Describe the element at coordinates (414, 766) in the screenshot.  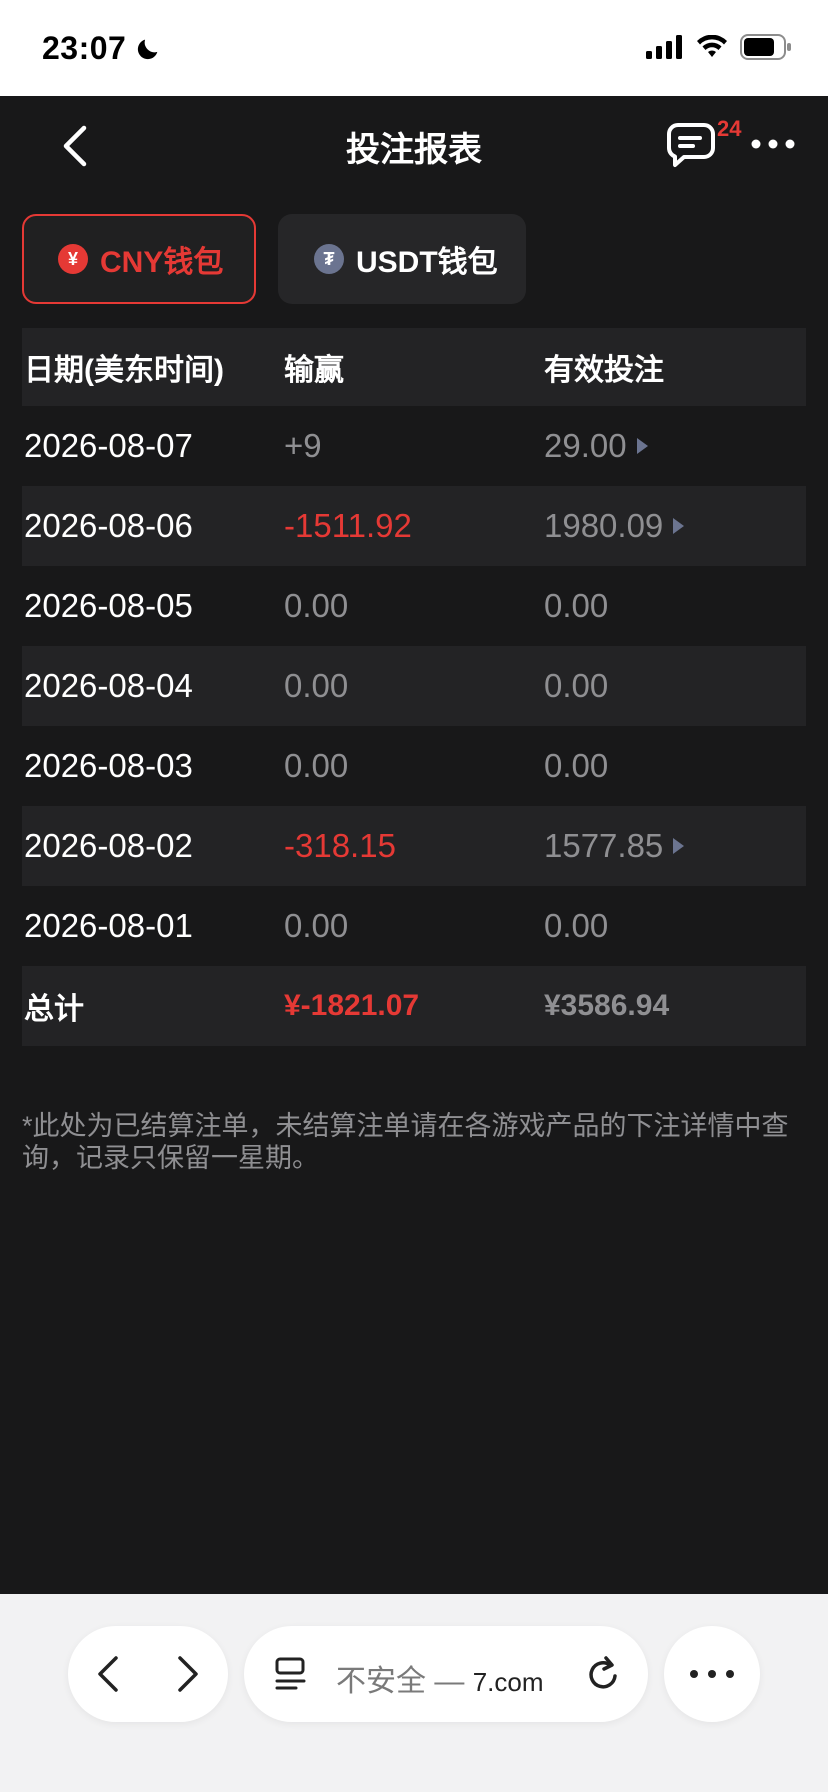
I see `table-row: 2026-08-03 0.00 0.00` at that location.